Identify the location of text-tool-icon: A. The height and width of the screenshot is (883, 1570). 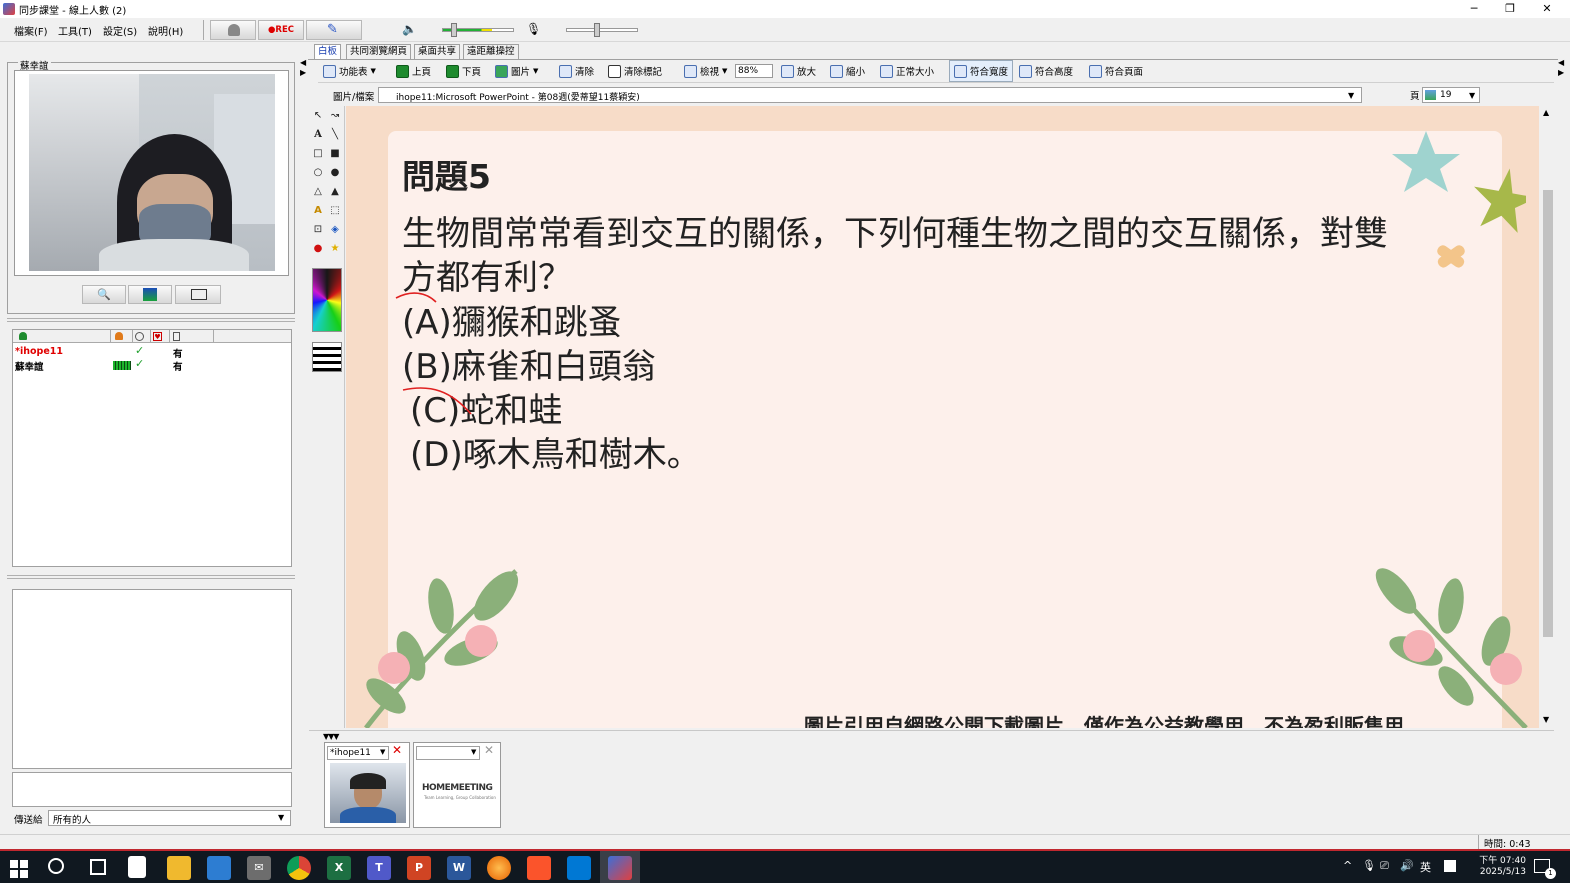
(318, 135).